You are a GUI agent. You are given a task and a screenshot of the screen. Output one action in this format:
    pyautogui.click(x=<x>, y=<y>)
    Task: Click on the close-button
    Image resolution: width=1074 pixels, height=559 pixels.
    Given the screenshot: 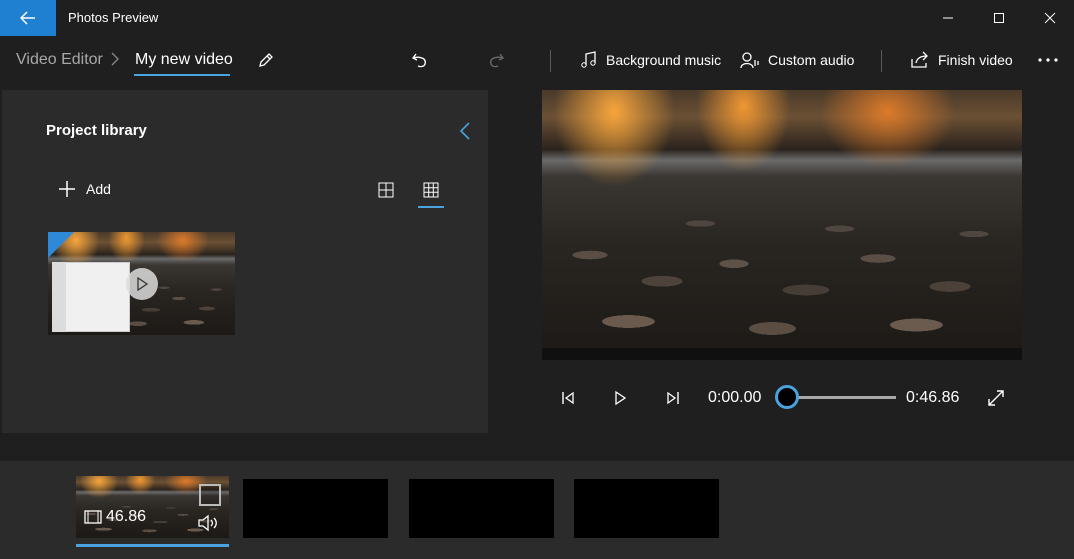 What is the action you would take?
    pyautogui.click(x=1050, y=18)
    